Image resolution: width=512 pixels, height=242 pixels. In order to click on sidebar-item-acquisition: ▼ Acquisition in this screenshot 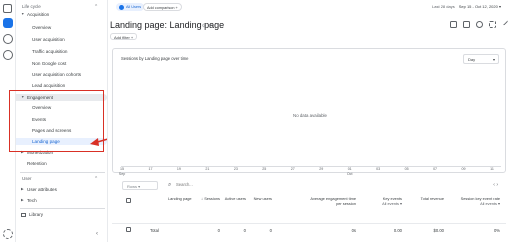, I will do `click(61, 14)`.